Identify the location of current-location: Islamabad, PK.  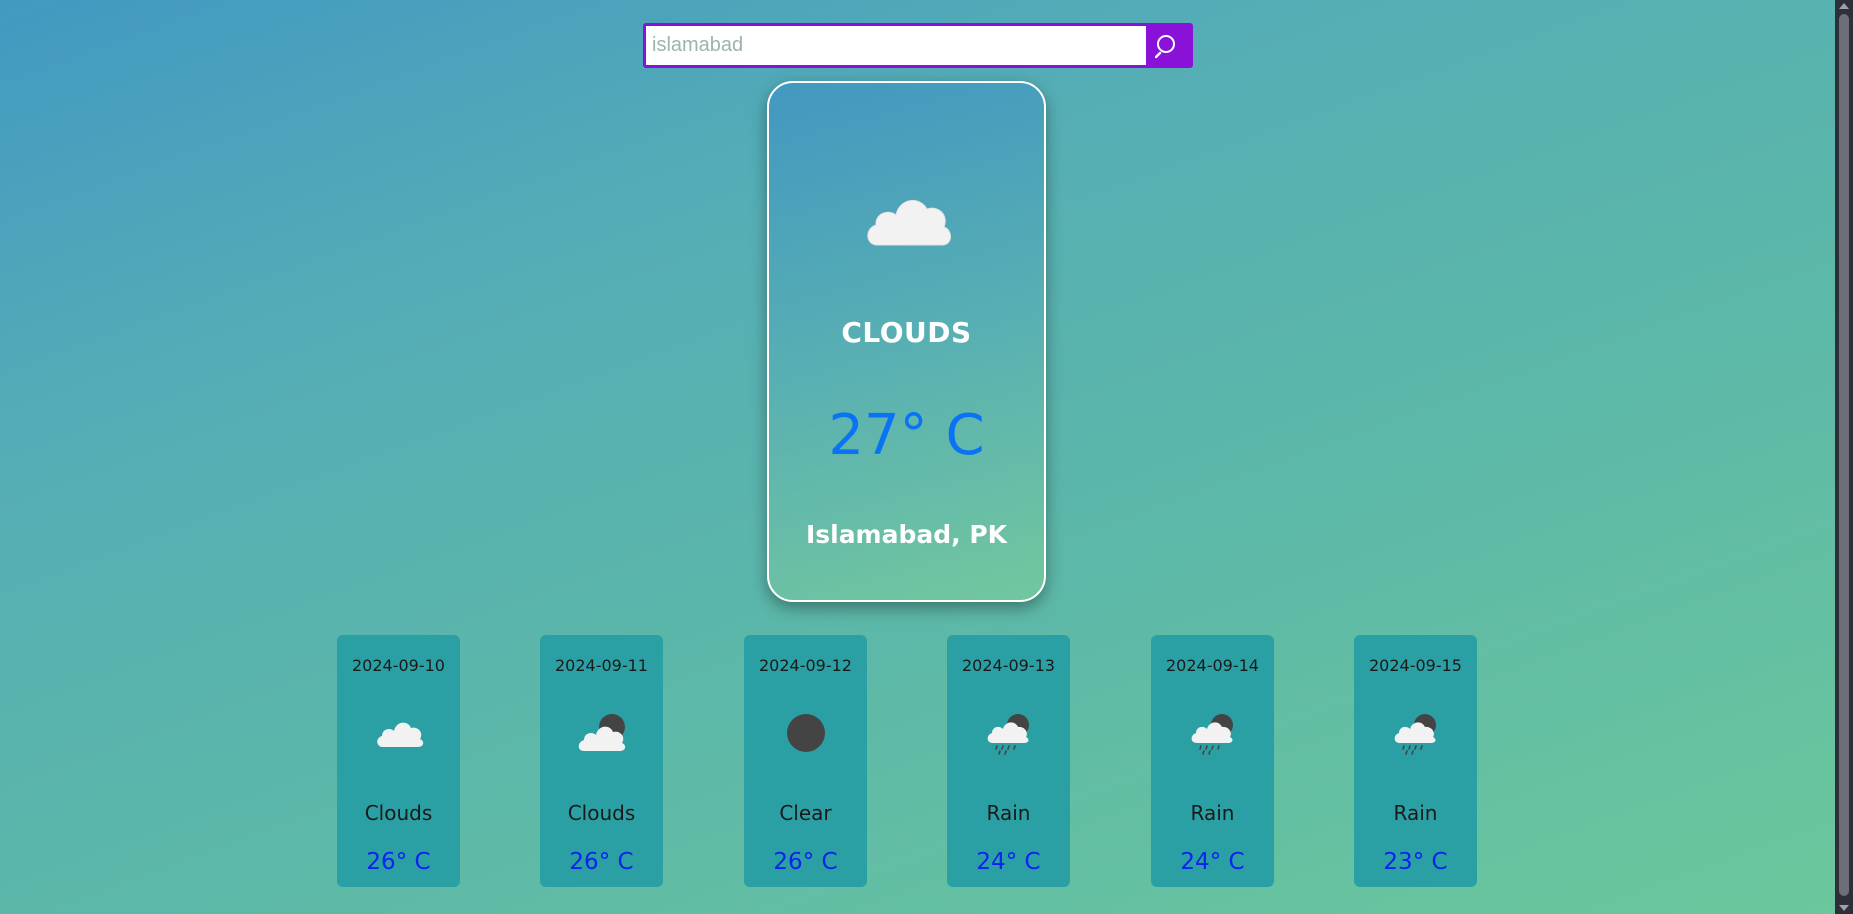
(906, 534).